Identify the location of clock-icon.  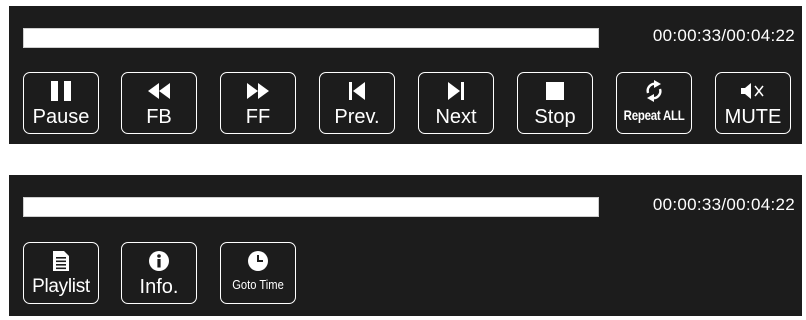
(258, 261).